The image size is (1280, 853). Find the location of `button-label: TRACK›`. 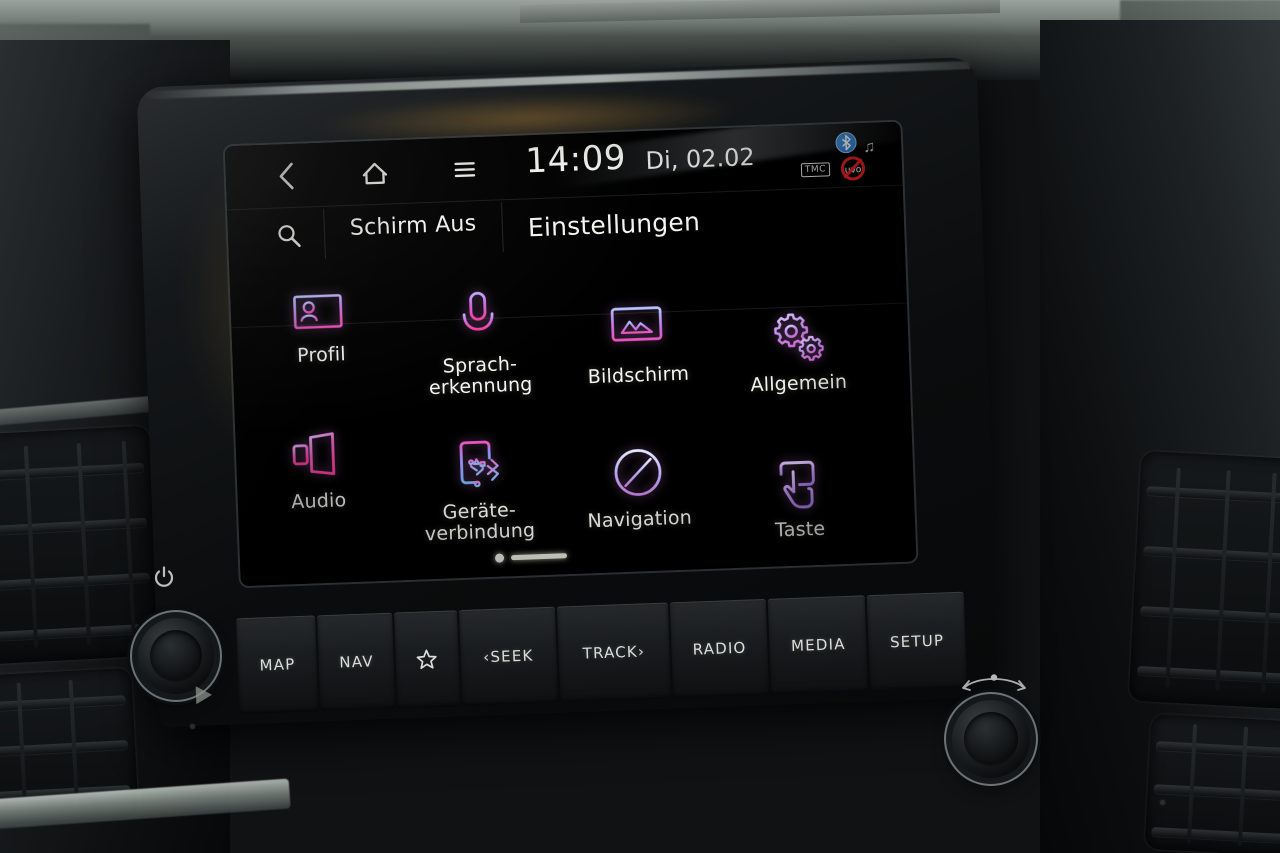

button-label: TRACK› is located at coordinates (614, 652).